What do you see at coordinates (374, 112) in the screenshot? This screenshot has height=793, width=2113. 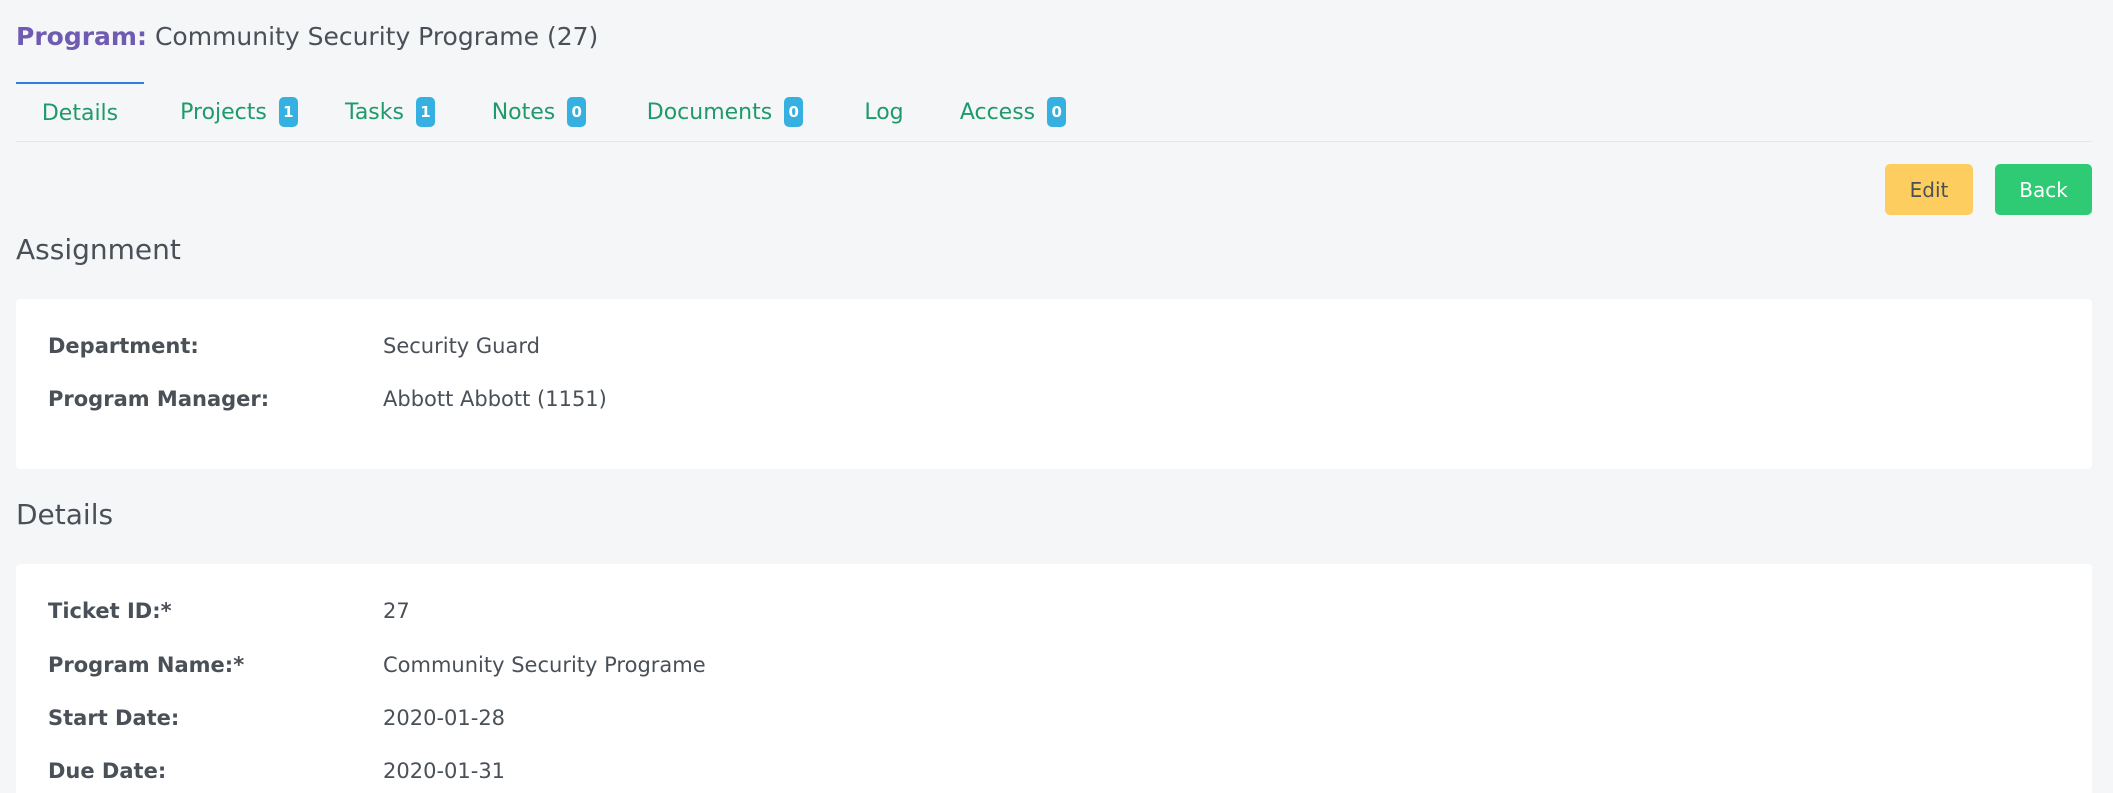 I see `tab-label: Tasks` at bounding box center [374, 112].